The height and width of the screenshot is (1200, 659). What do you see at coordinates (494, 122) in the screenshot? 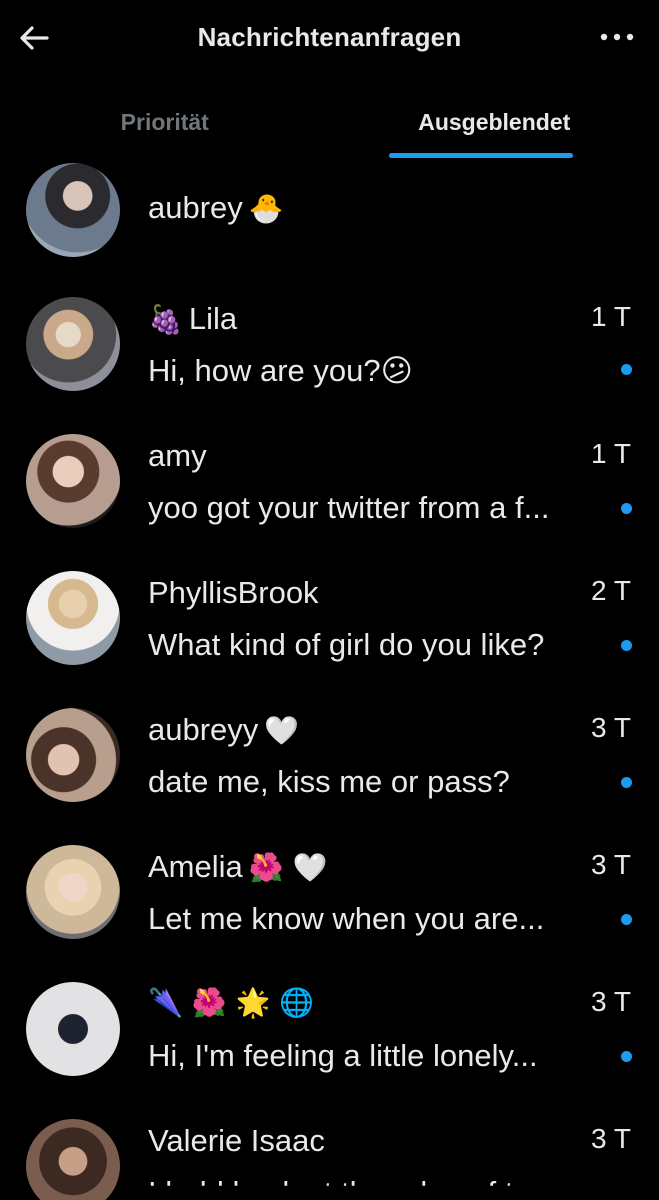
I see `tab-label: Ausgeblendet` at bounding box center [494, 122].